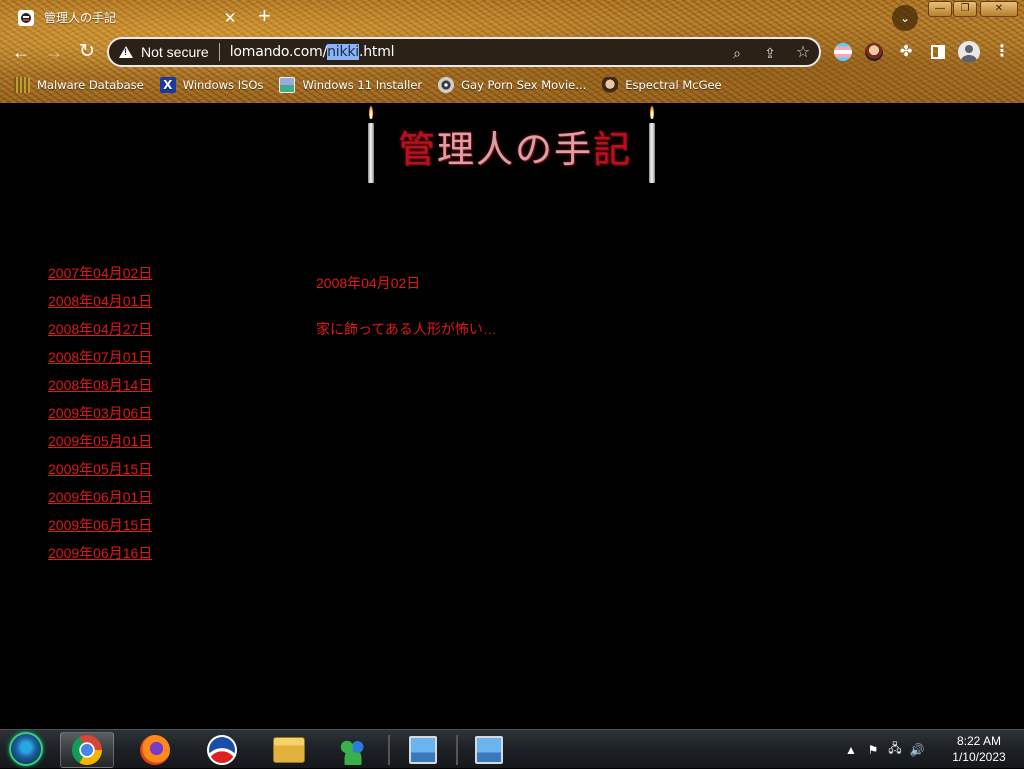 The width and height of the screenshot is (1024, 769). Describe the element at coordinates (230, 18) in the screenshot. I see `tab-close-icon: ✕` at that location.